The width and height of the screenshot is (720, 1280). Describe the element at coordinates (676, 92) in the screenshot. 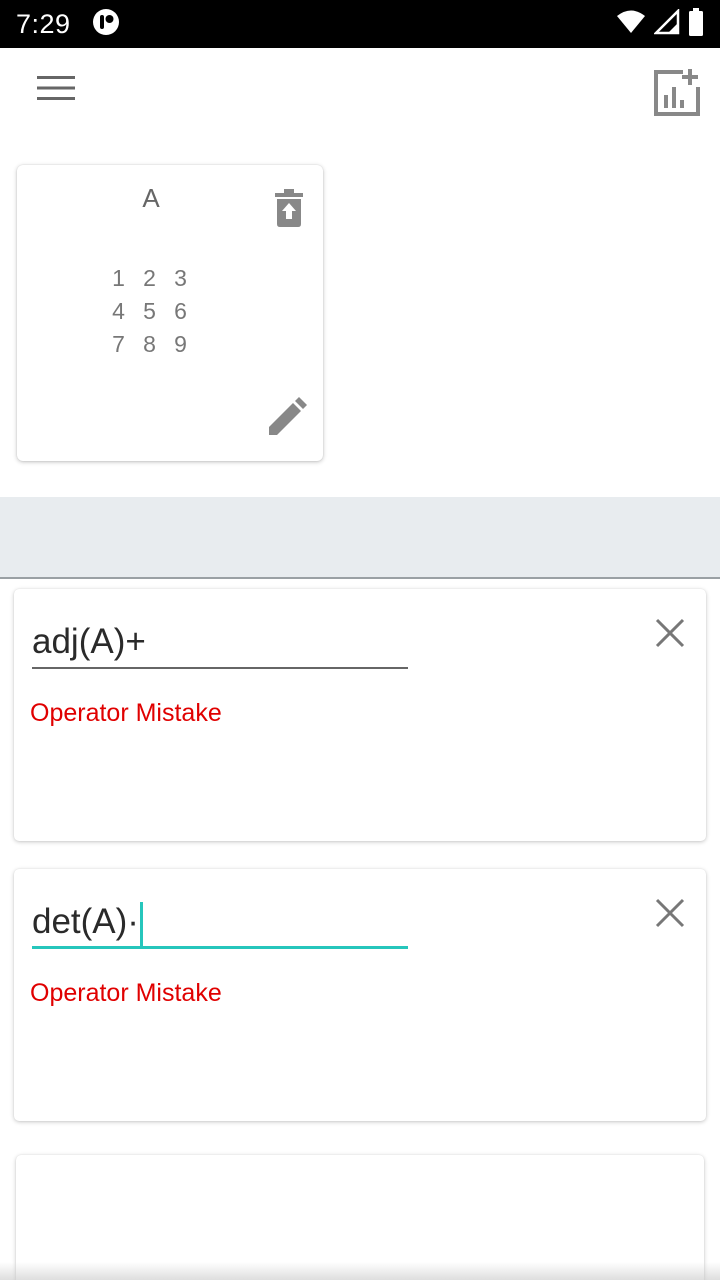

I see `add-chart-icon` at that location.